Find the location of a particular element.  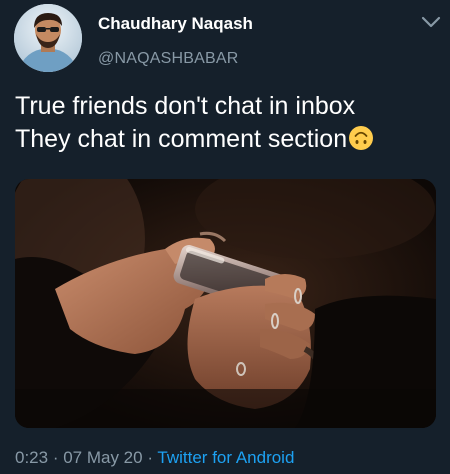

tweet-line-2: They chat in comment section is located at coordinates (227, 139).